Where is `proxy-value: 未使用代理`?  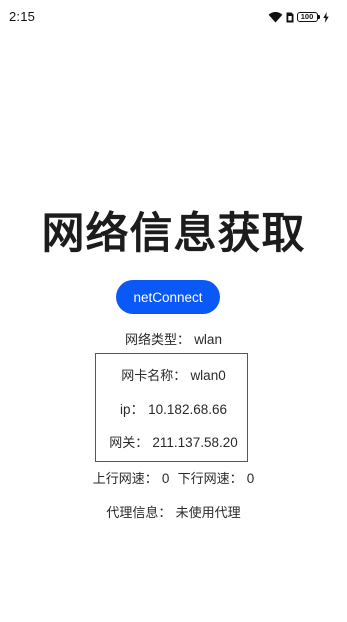
proxy-value: 未使用代理 is located at coordinates (208, 513).